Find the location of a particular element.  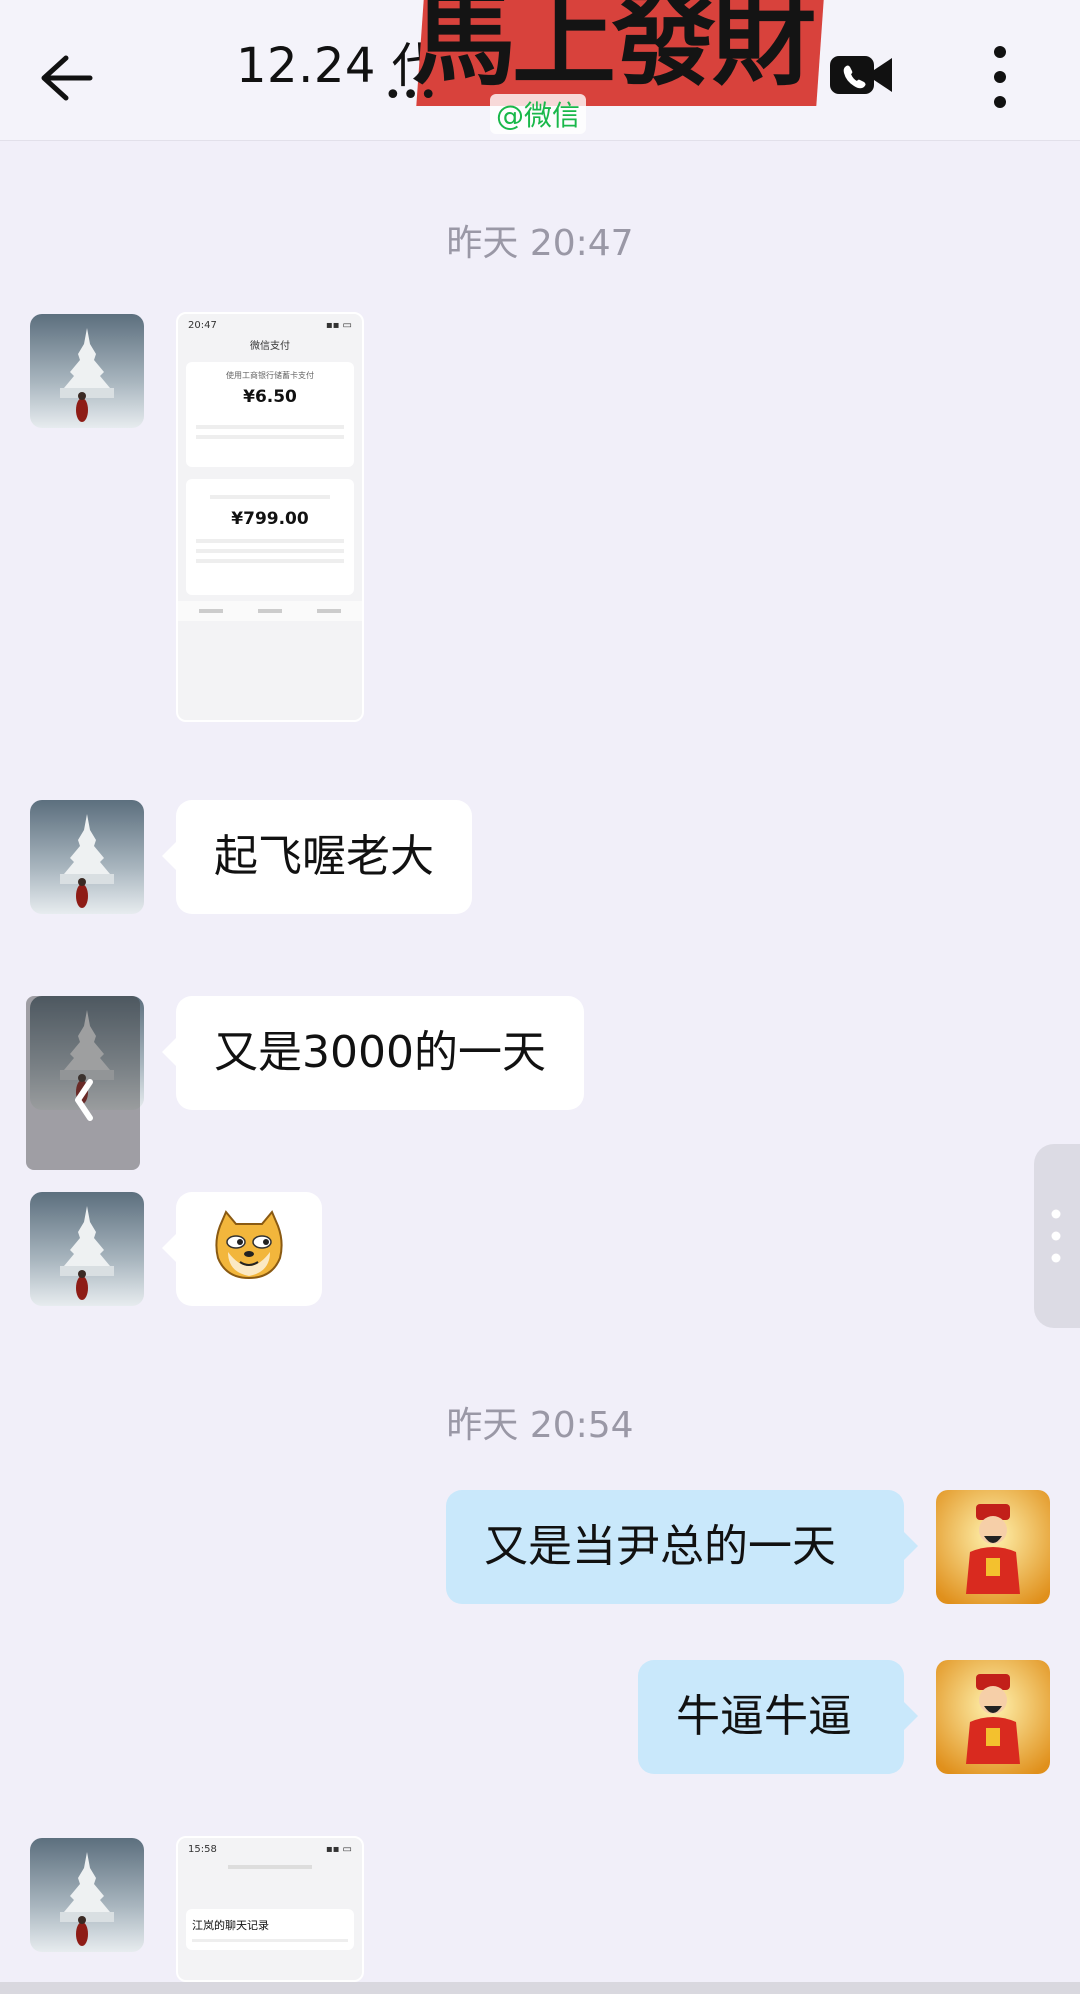

screenshot-page-title: 微信支付 is located at coordinates (270, 346).